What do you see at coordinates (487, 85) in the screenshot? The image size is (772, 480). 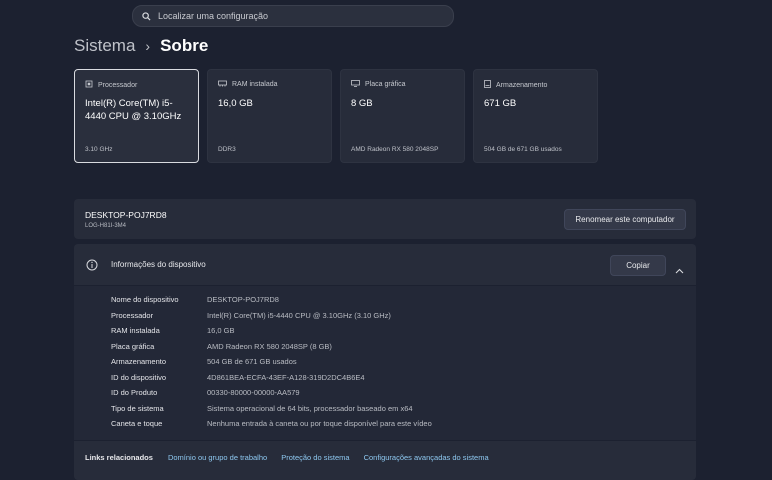 I see `storage-icon` at bounding box center [487, 85].